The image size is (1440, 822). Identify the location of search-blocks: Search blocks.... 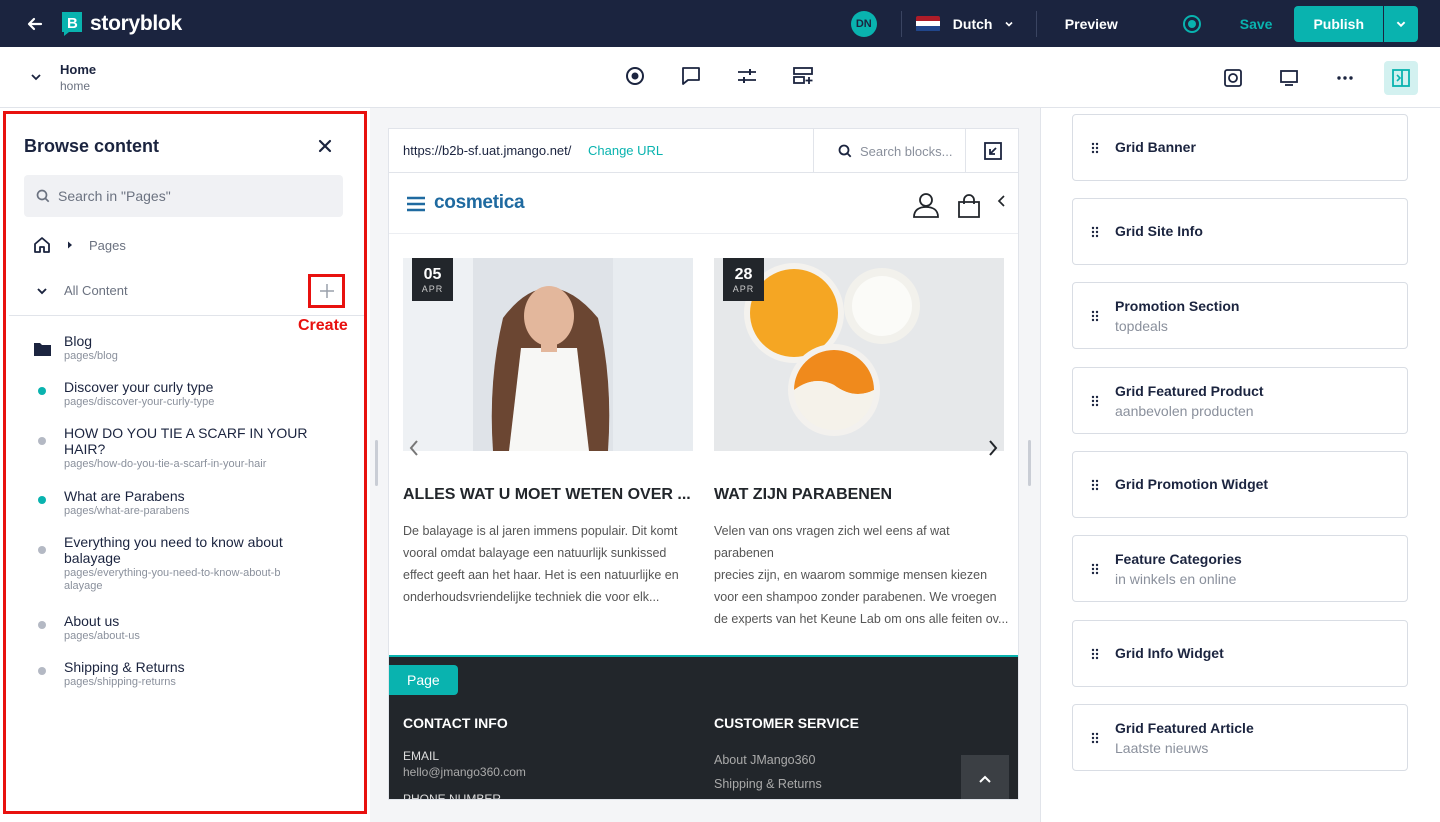
(889, 151).